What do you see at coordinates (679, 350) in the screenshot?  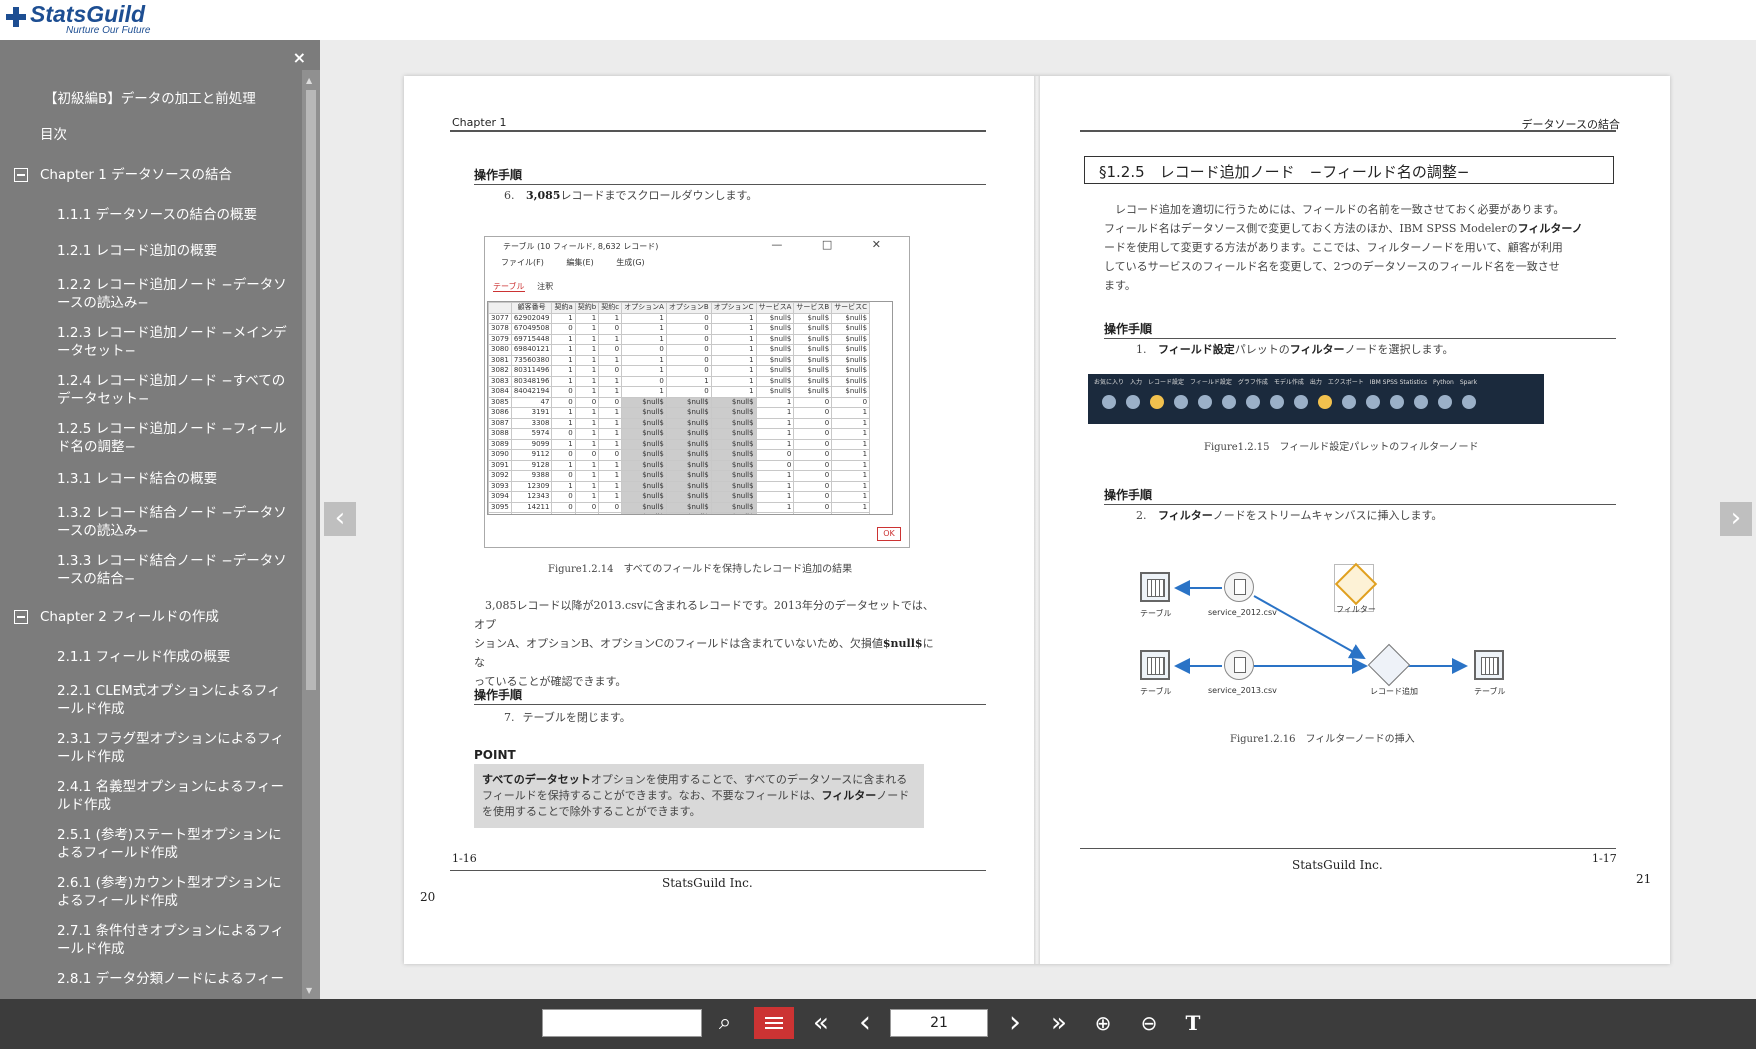 I see `table-row: 3080 69840121 1 1 0 0 0 1 $null$ $null$ $null$` at bounding box center [679, 350].